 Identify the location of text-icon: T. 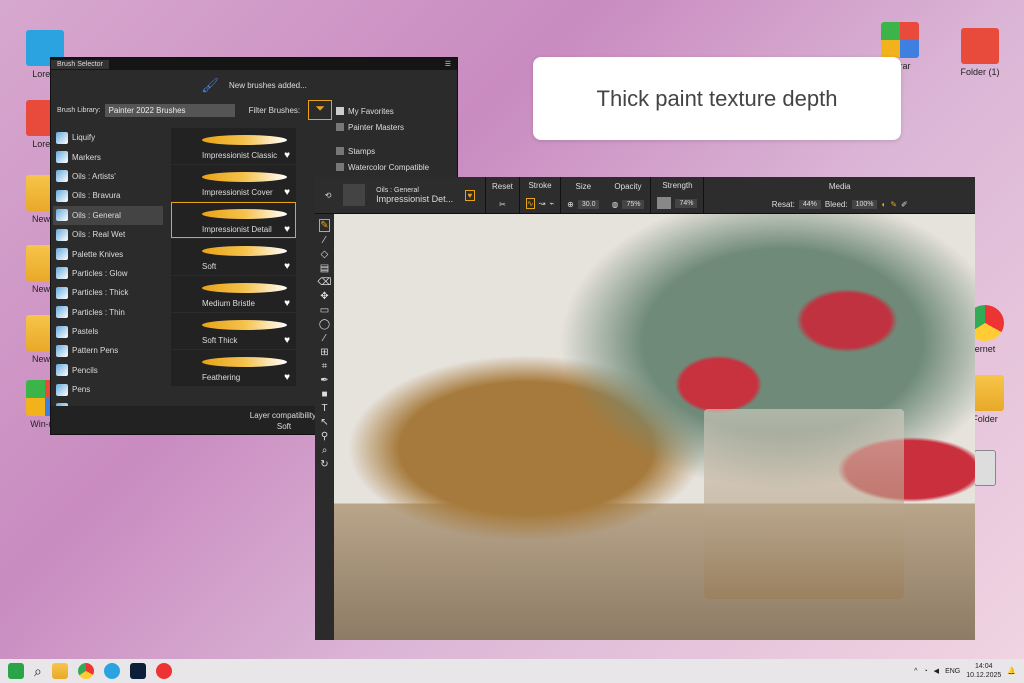
(324, 408).